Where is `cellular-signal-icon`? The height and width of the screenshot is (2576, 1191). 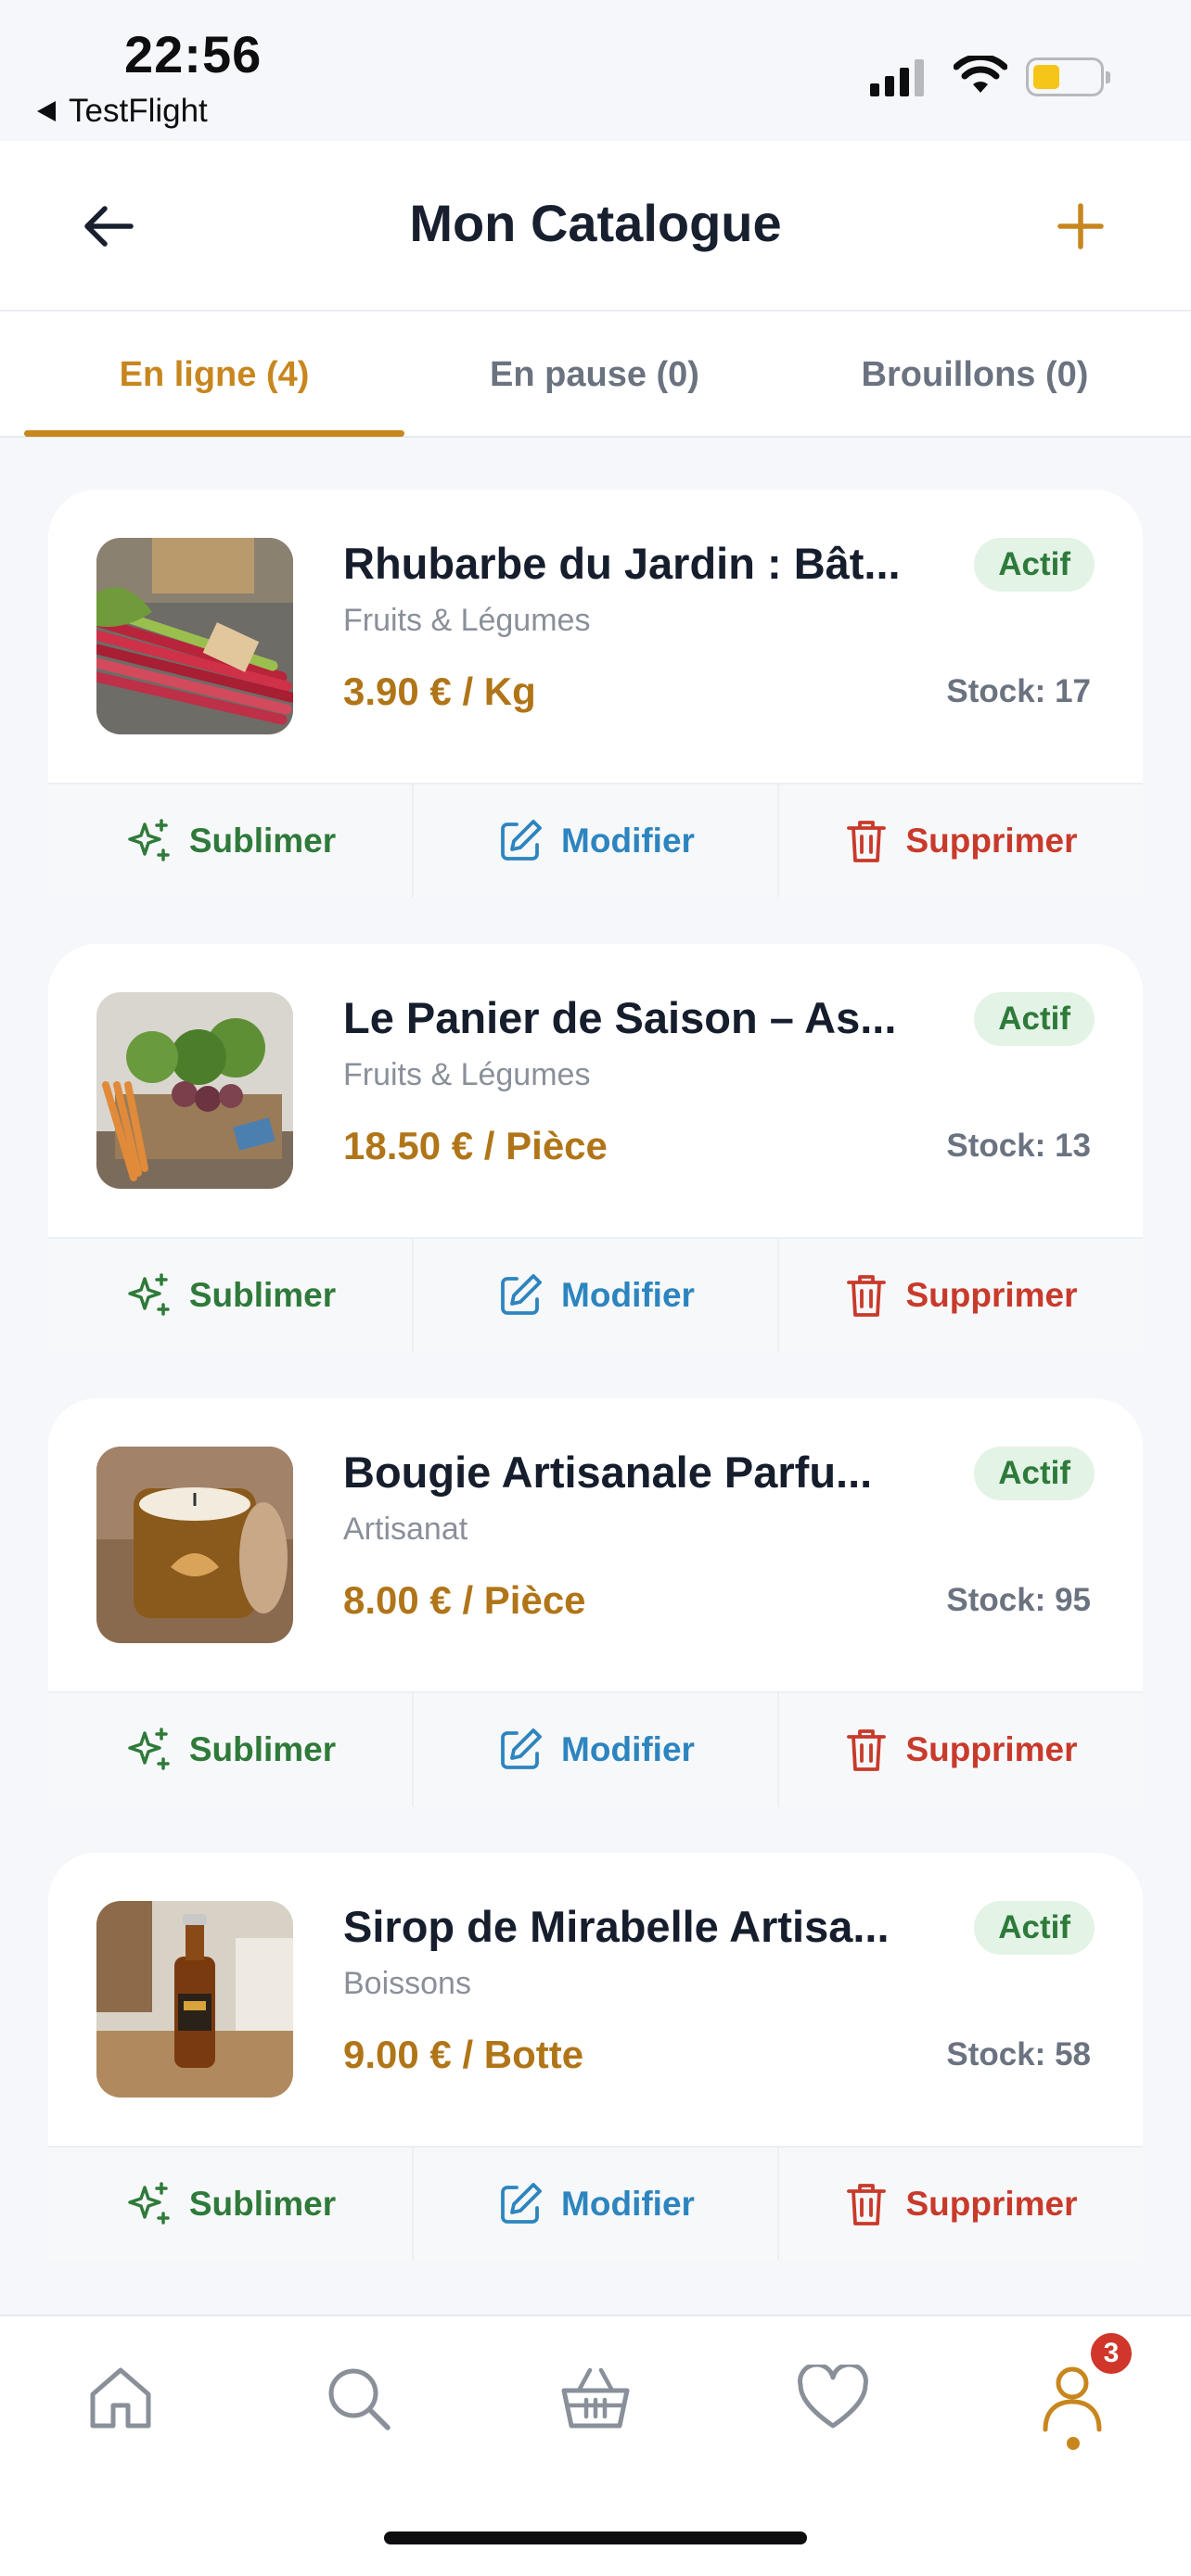
cellular-signal-icon is located at coordinates (897, 76).